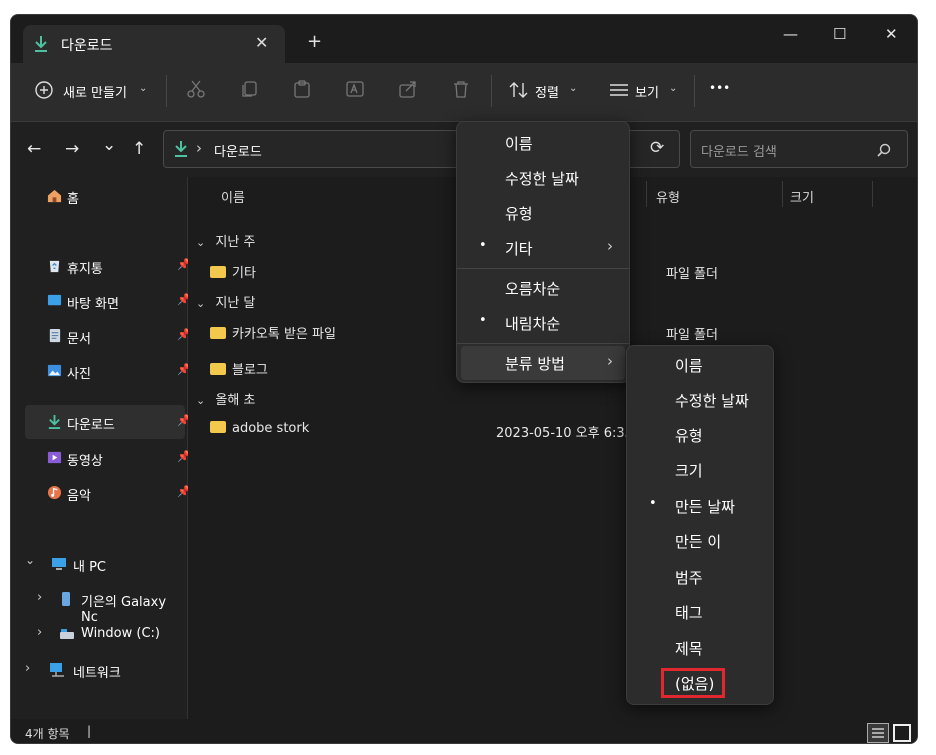  What do you see at coordinates (105, 196) in the screenshot?
I see `sidebar-item-home: 홈` at bounding box center [105, 196].